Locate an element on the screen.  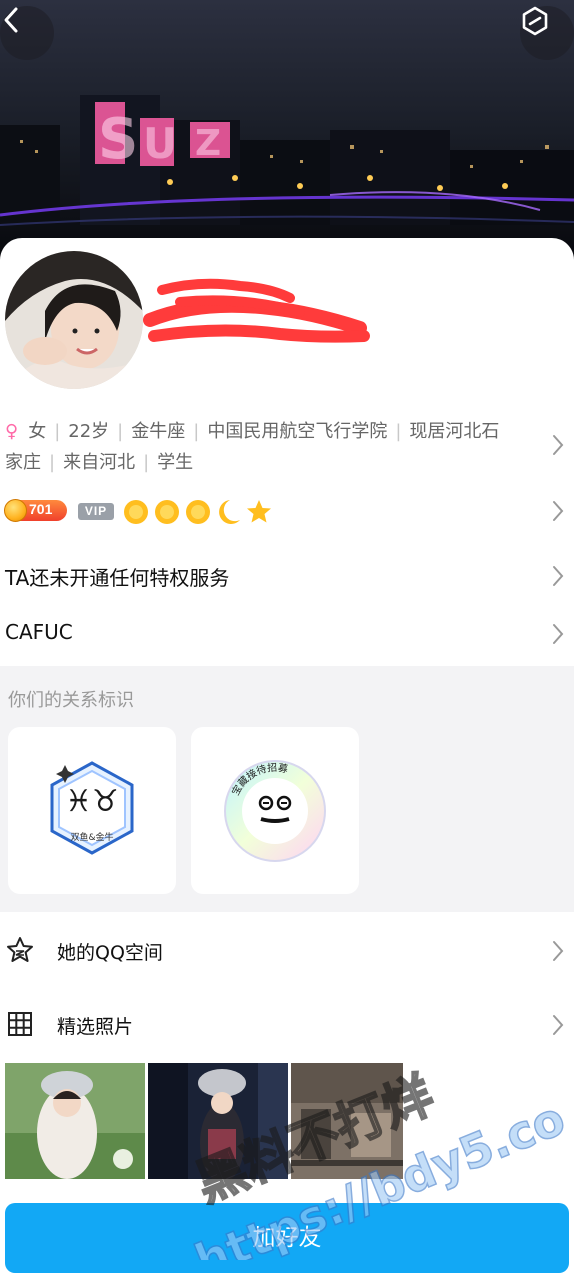
qzone-label: 她的QQ空间 is located at coordinates (110, 953).